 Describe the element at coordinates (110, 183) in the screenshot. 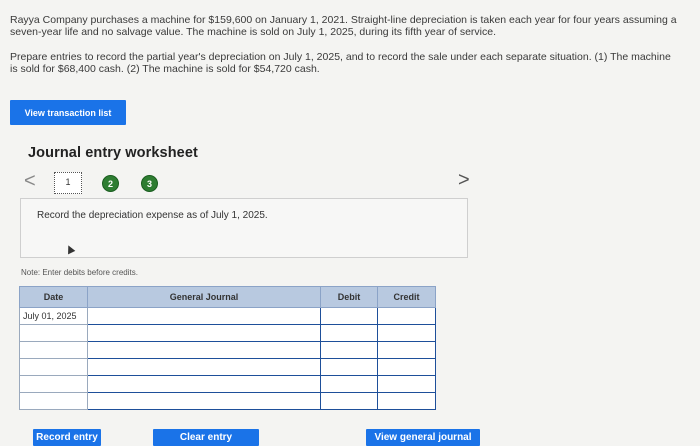

I see `step-2-tab: 2` at that location.